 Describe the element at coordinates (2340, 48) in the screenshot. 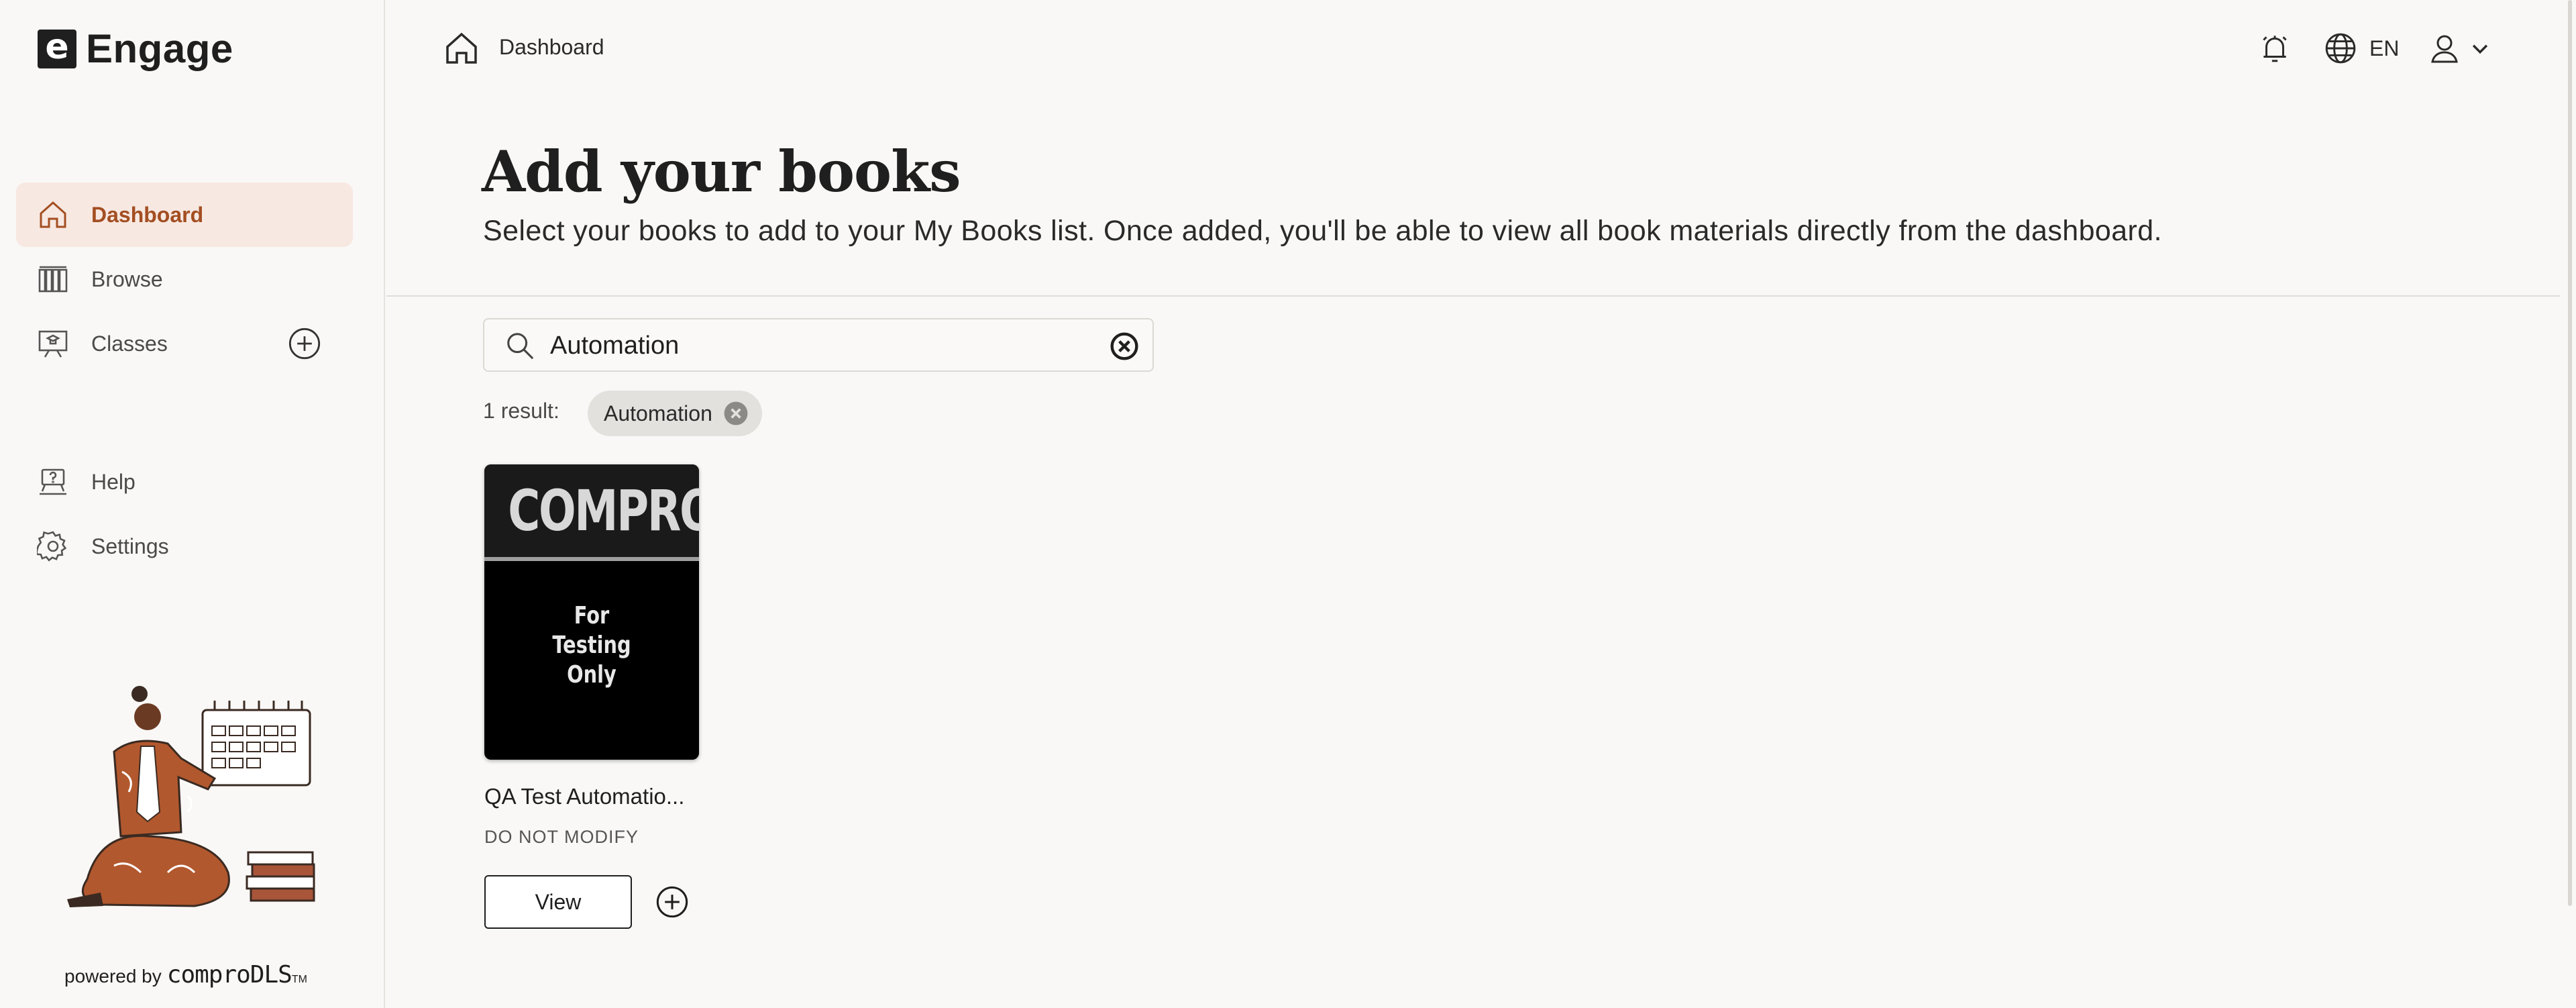

I see `globe-icon` at that location.